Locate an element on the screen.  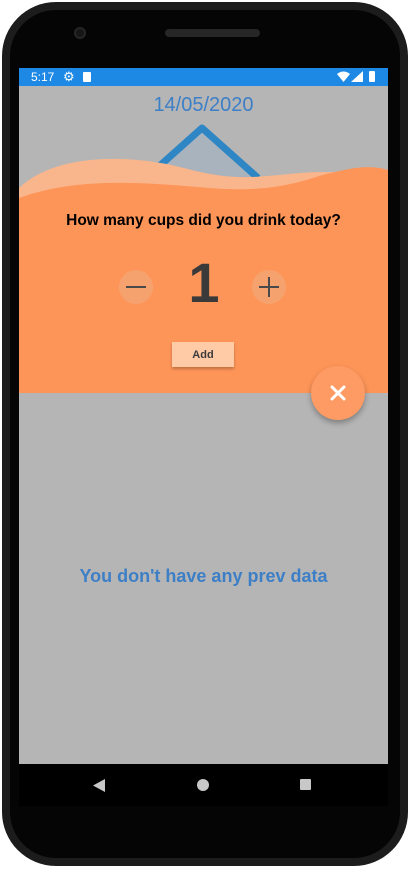
home-circle-icon is located at coordinates (203, 785).